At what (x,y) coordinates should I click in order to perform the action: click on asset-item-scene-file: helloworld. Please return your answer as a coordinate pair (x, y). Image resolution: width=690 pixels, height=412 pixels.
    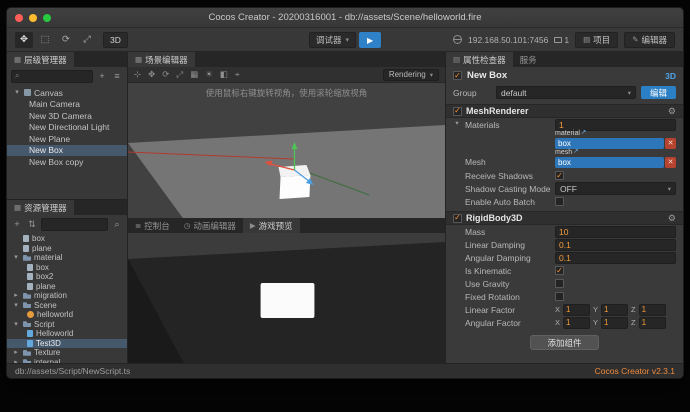
    Looking at the image, I should click on (67, 315).